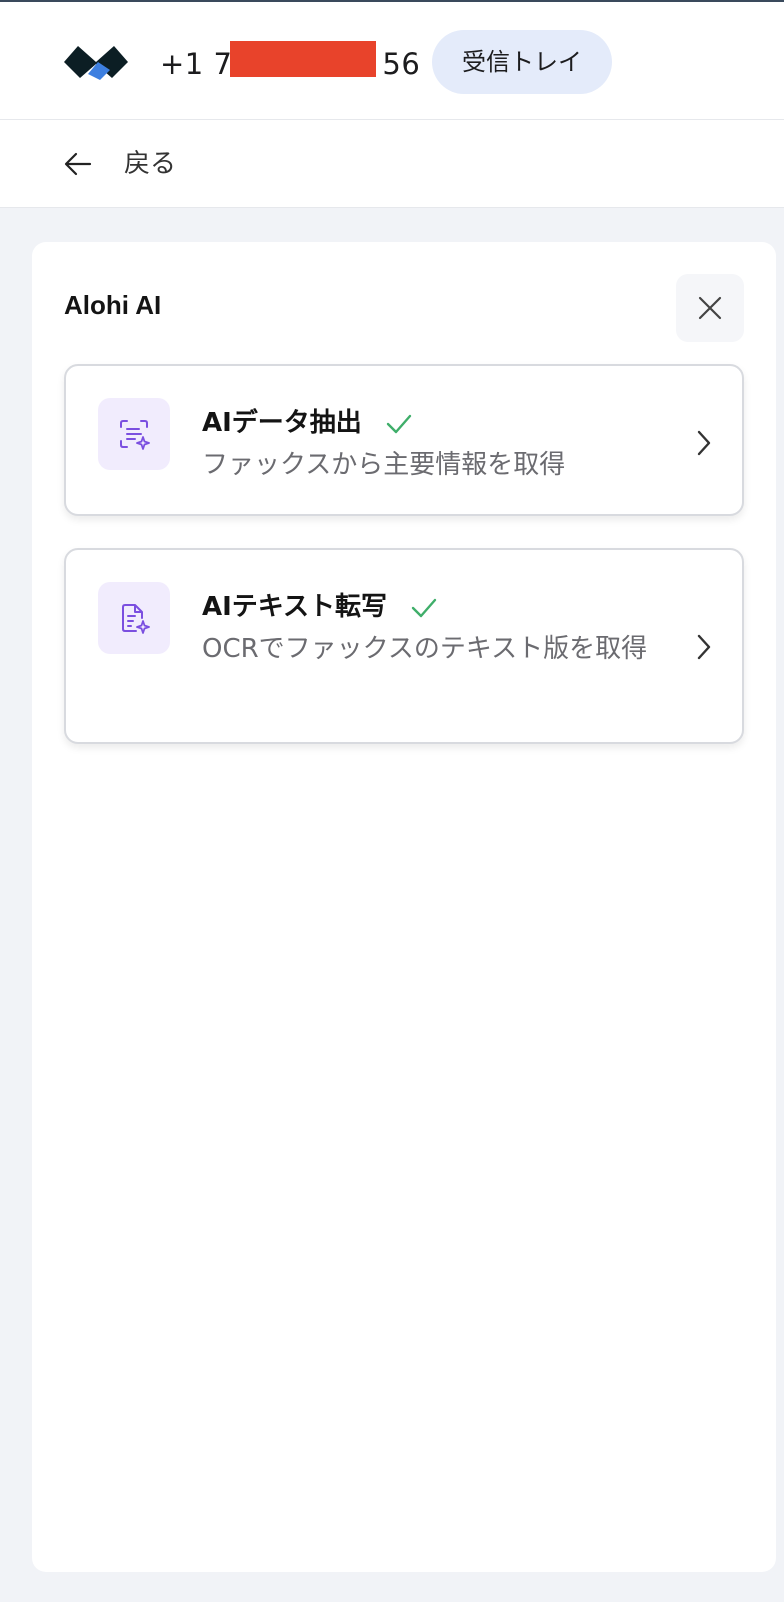 Image resolution: width=784 pixels, height=1602 pixels. I want to click on app-header: +1 7 56 受信トレイ, so click(392, 61).